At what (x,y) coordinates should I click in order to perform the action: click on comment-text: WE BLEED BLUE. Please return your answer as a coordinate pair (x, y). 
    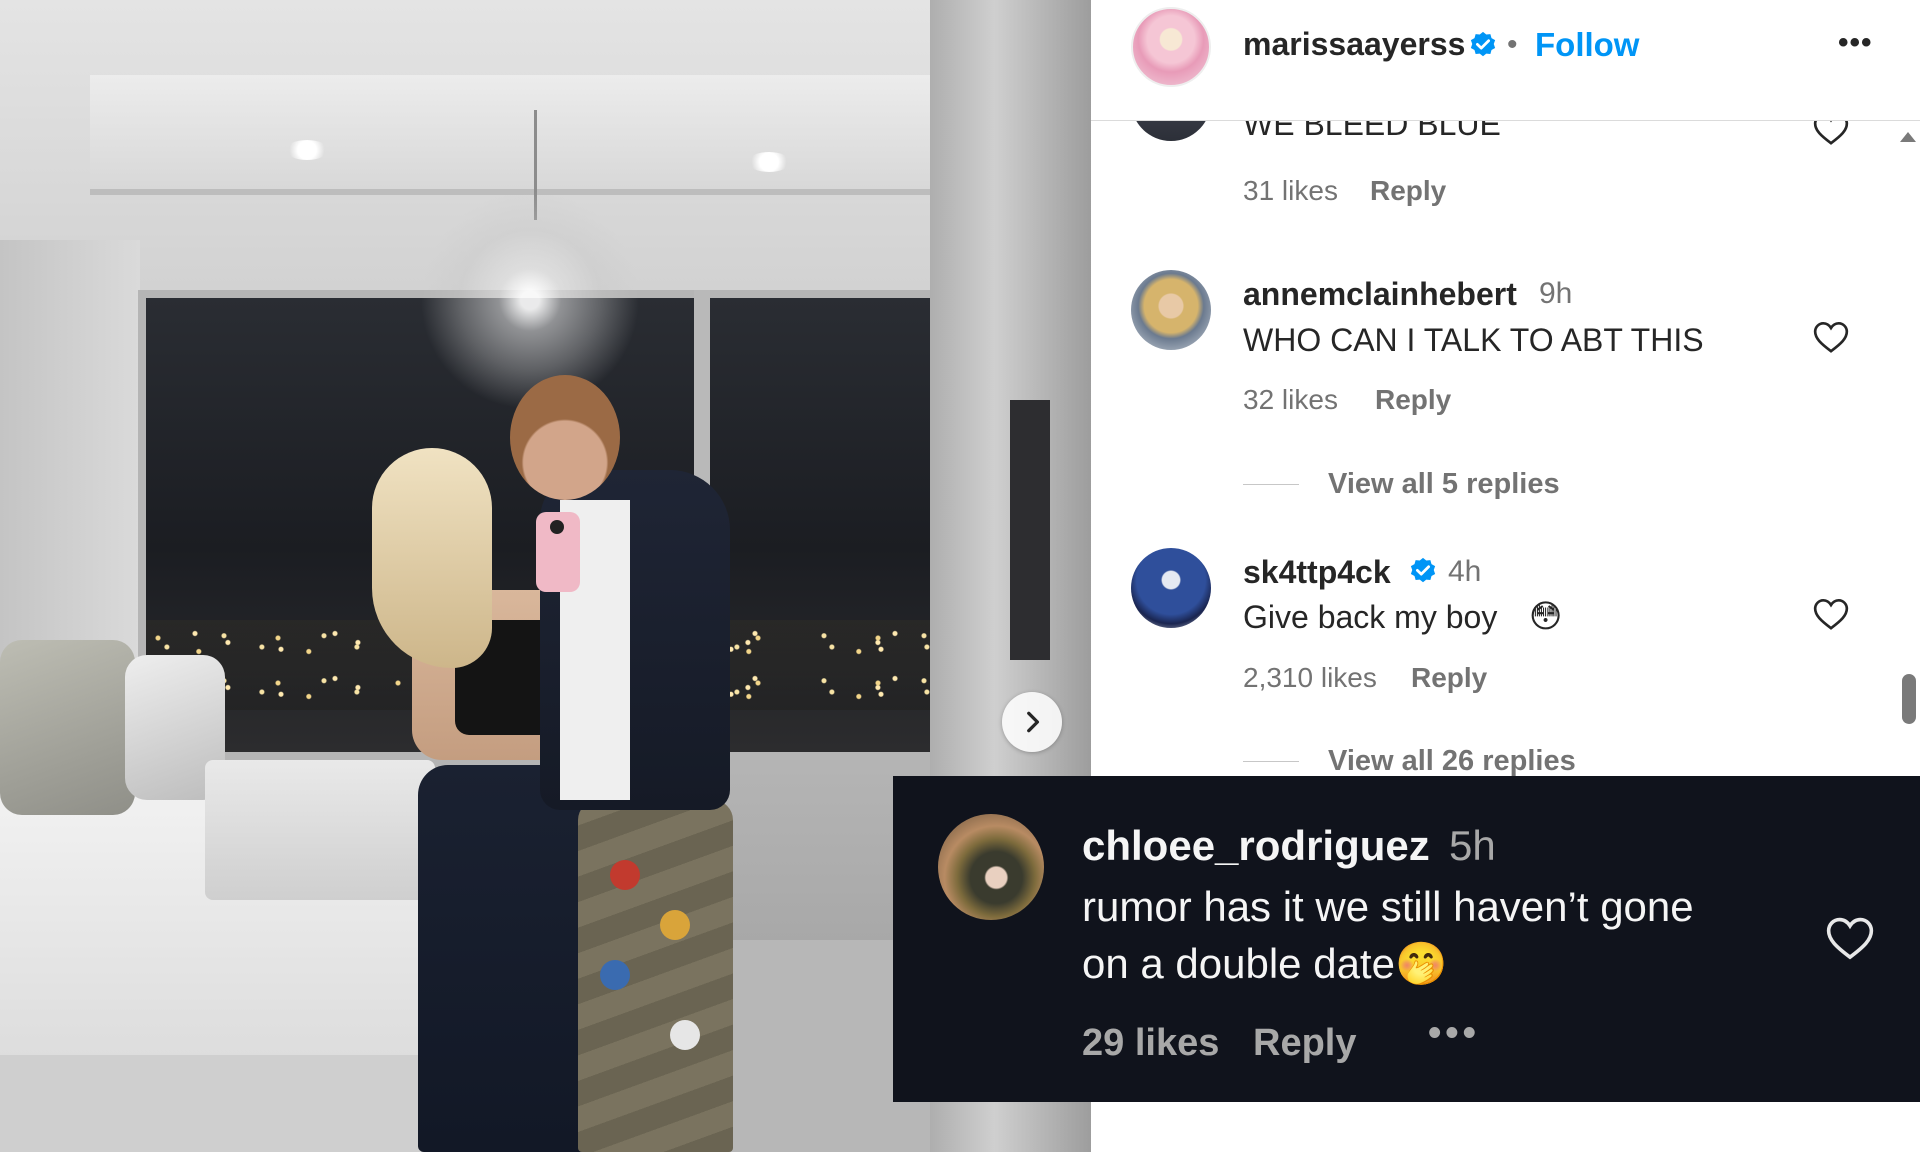
    Looking at the image, I should click on (1372, 131).